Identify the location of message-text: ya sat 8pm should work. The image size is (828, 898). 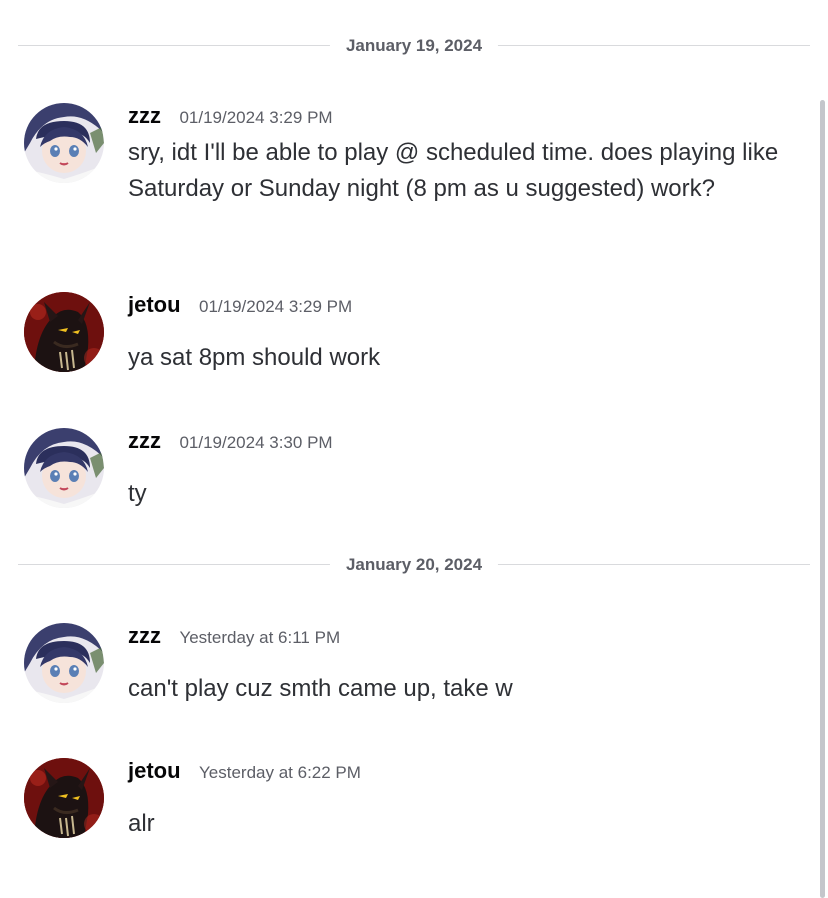
(254, 357).